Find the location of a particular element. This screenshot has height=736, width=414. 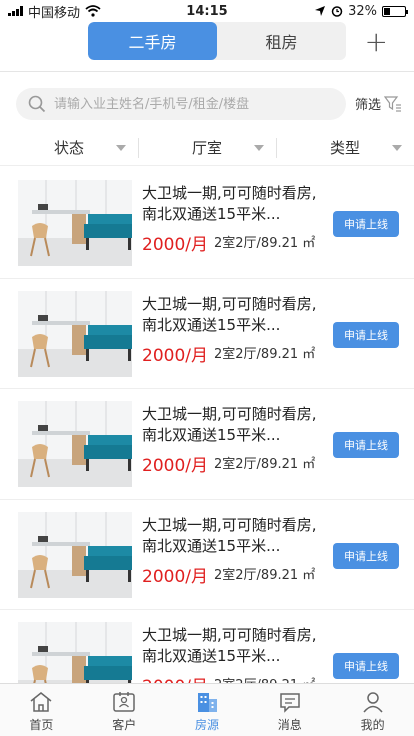

filter-bar: 状态 厅室 类型 is located at coordinates (207, 148).